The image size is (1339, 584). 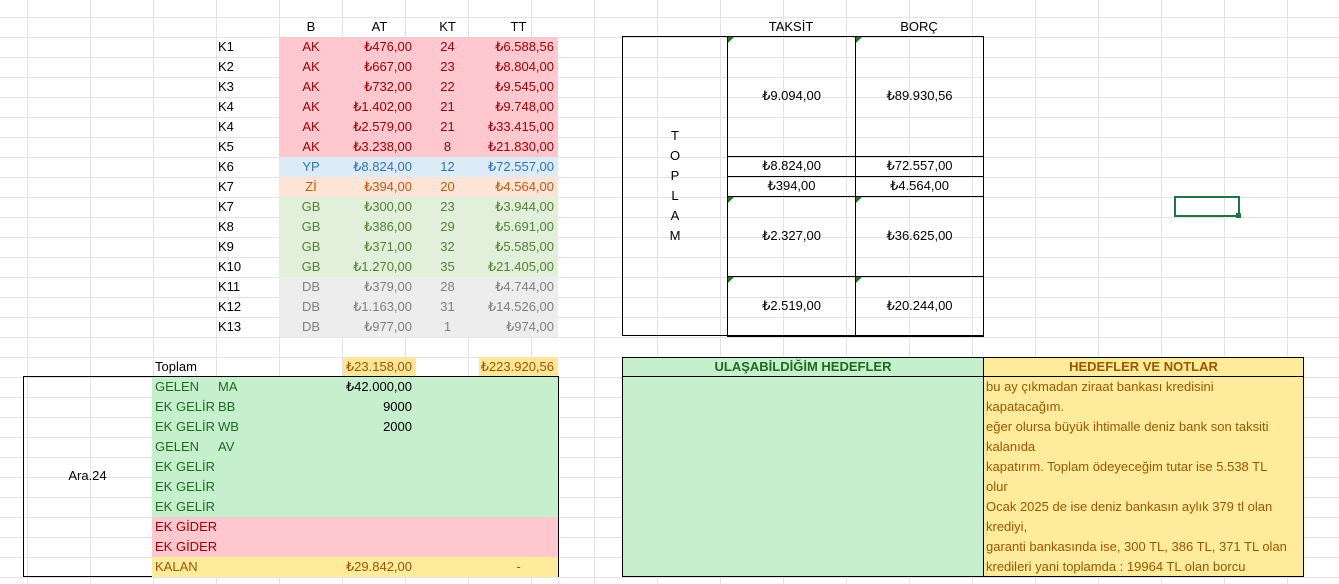 What do you see at coordinates (1207, 206) in the screenshot?
I see `selected-cell` at bounding box center [1207, 206].